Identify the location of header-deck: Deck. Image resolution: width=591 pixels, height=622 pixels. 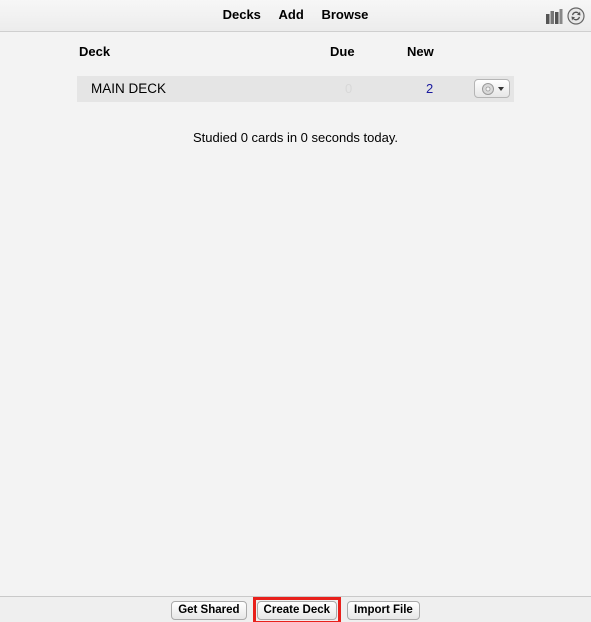
(95, 51).